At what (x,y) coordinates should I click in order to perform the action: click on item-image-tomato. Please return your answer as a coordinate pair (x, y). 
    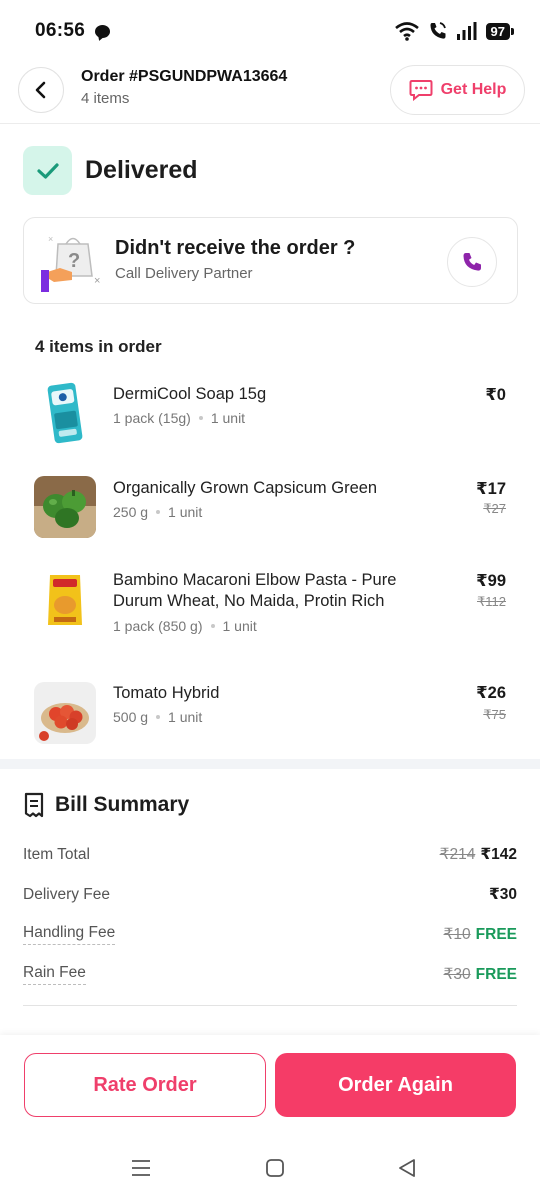
    Looking at the image, I should click on (65, 713).